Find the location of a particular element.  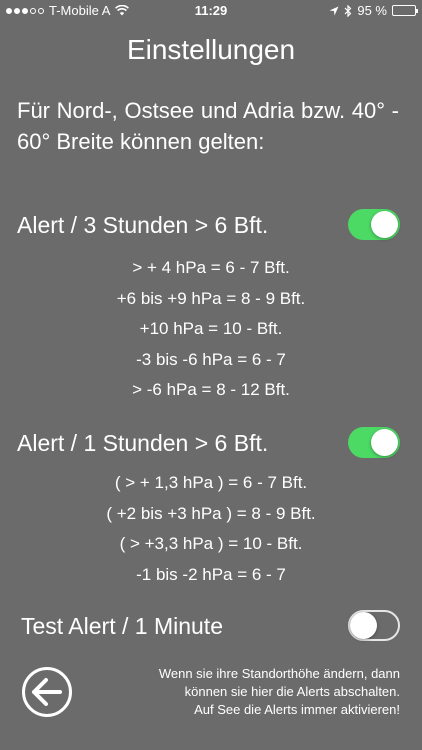

footer-line: können sie hier die Alerts abschalten. is located at coordinates (292, 691).